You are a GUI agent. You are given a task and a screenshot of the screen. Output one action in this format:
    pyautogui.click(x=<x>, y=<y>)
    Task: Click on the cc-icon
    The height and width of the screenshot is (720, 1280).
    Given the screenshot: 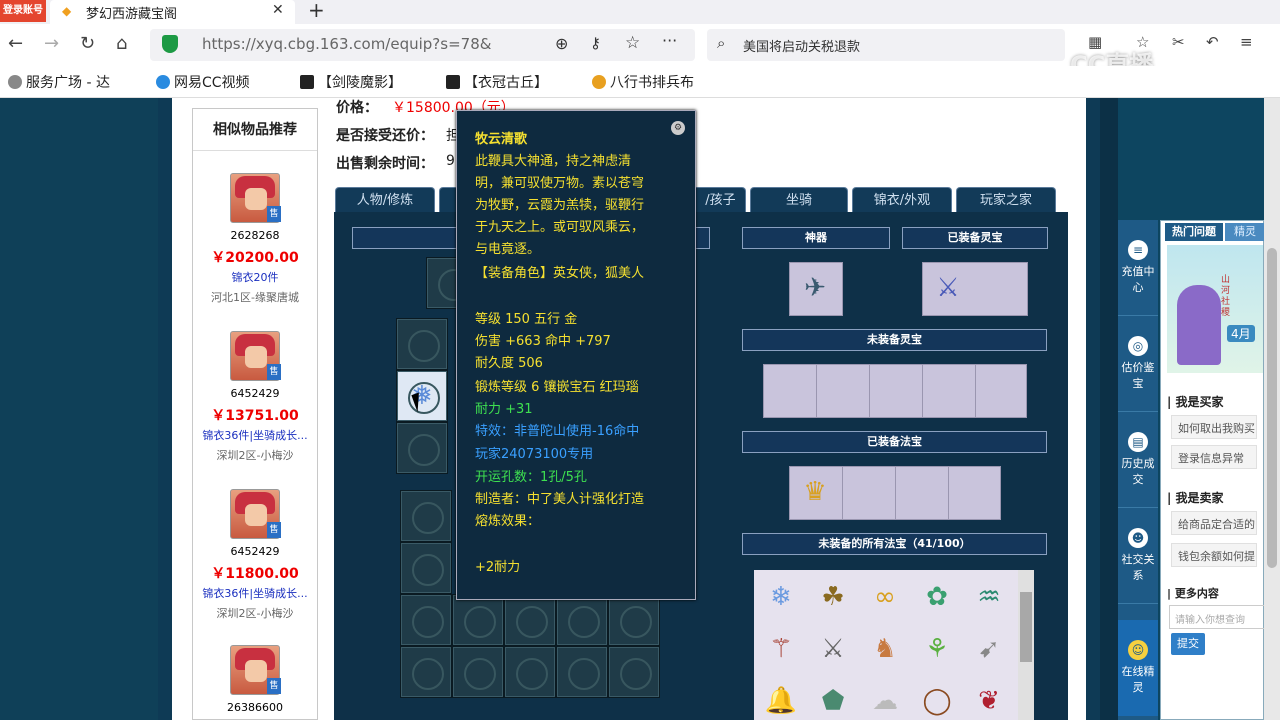 What is the action you would take?
    pyautogui.click(x=163, y=82)
    